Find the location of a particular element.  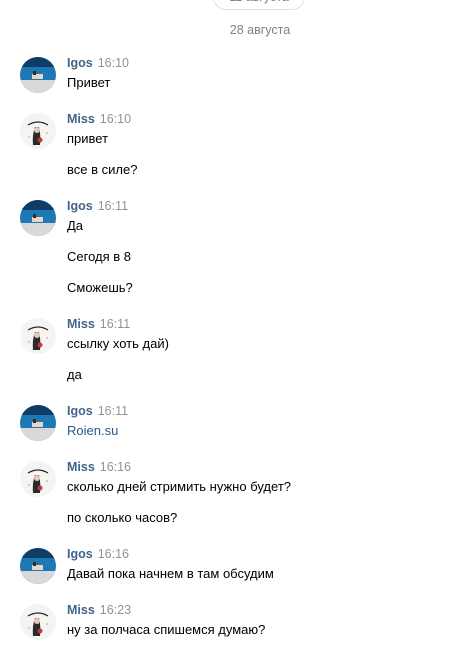

message-text: Сегодя в 8 is located at coordinates (99, 256).